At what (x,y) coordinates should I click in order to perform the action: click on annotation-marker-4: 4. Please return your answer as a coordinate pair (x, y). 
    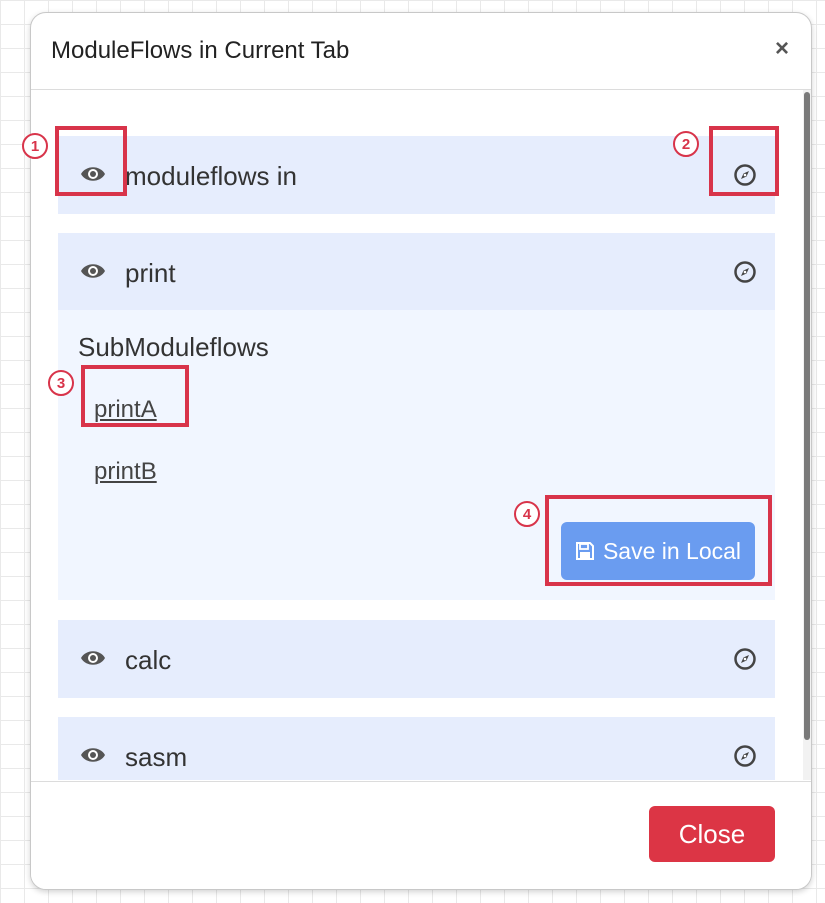
    Looking at the image, I should click on (527, 514).